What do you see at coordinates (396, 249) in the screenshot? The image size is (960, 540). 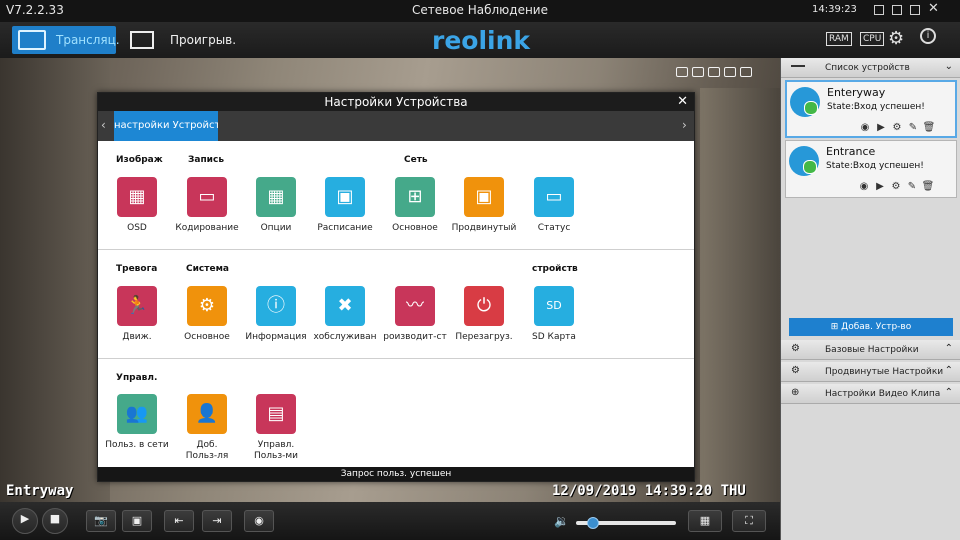 I see `section-divider` at bounding box center [396, 249].